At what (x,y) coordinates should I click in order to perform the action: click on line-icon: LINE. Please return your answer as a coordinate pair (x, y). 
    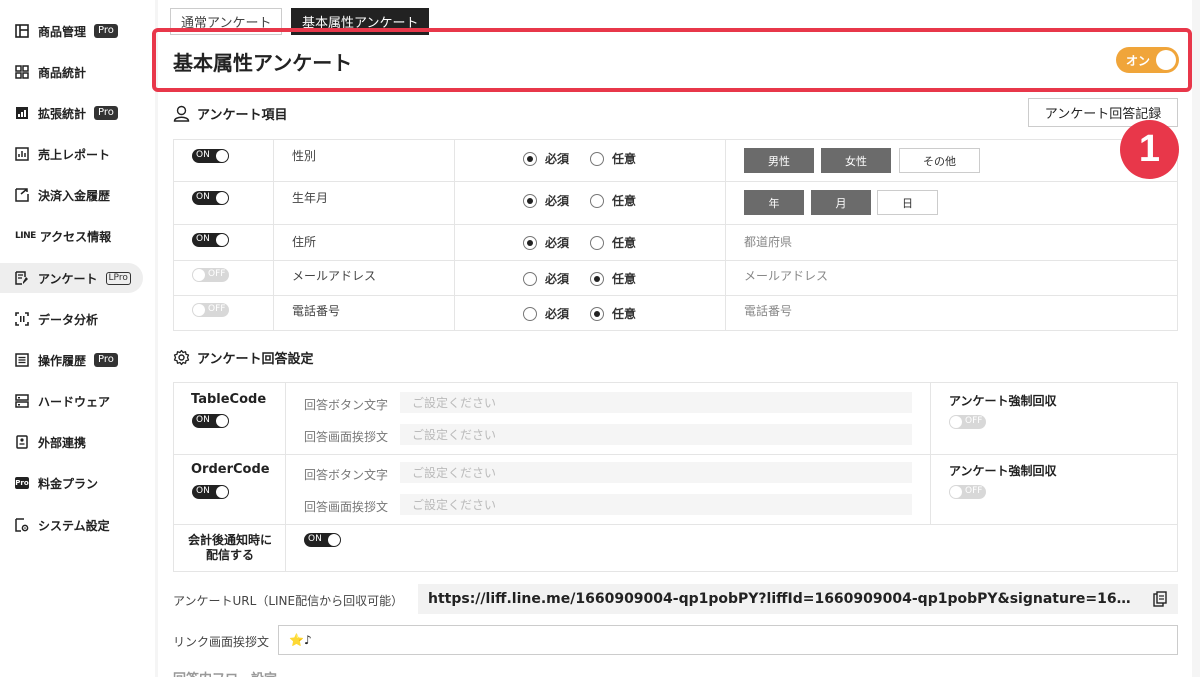
    Looking at the image, I should click on (25, 236).